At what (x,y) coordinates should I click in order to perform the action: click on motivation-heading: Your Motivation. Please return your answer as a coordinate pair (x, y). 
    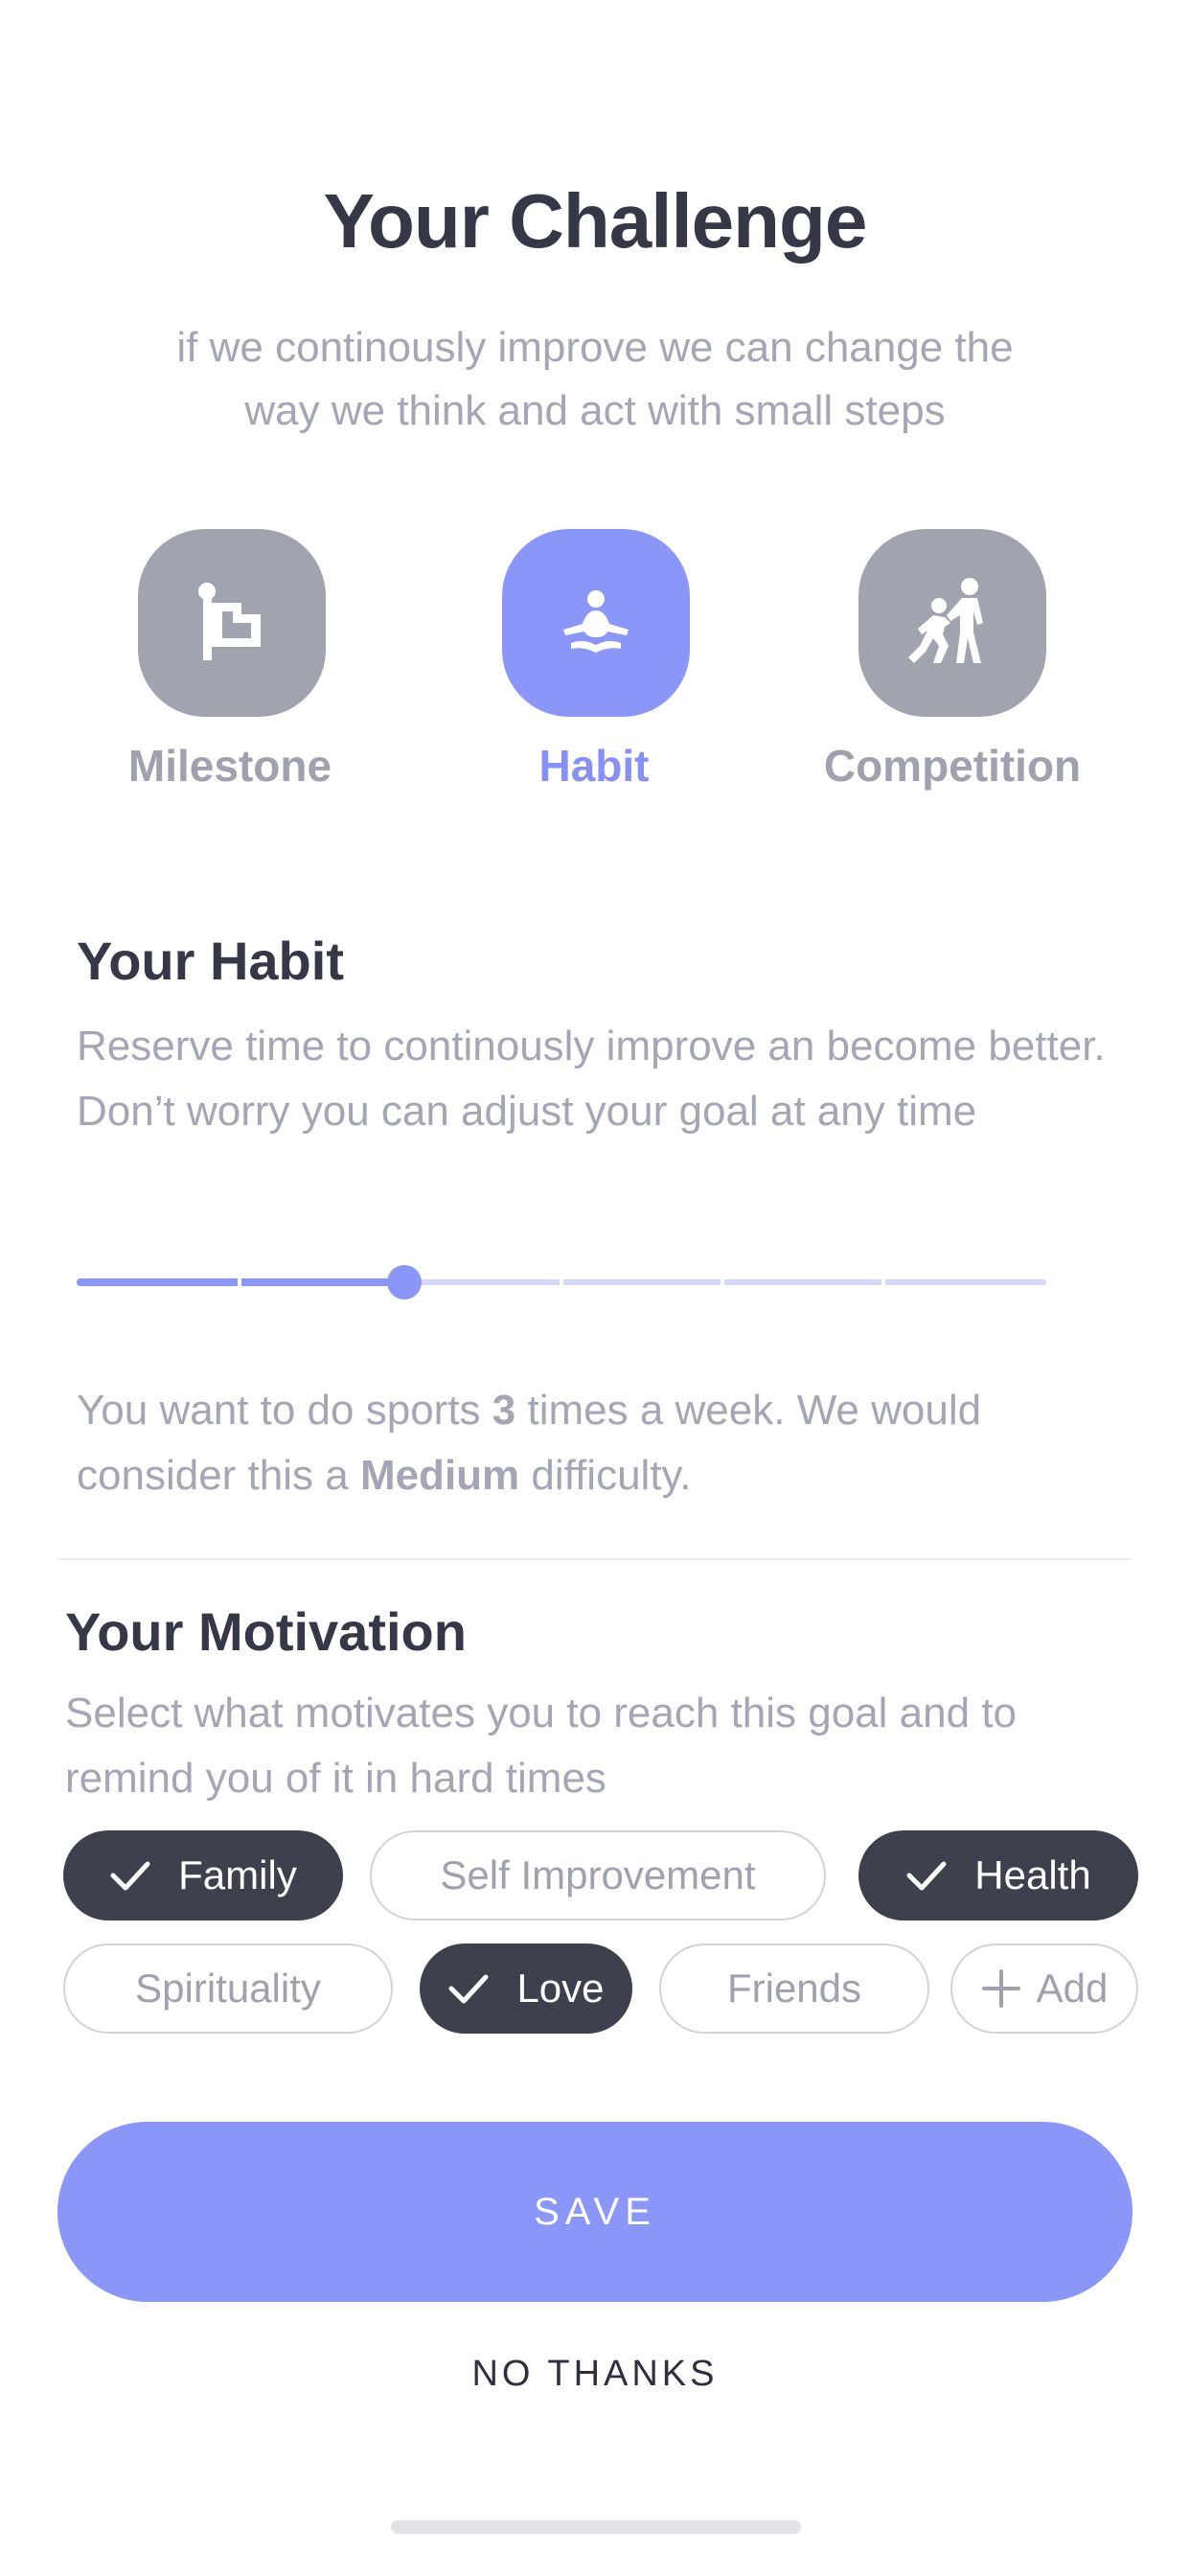
    Looking at the image, I should click on (266, 1631).